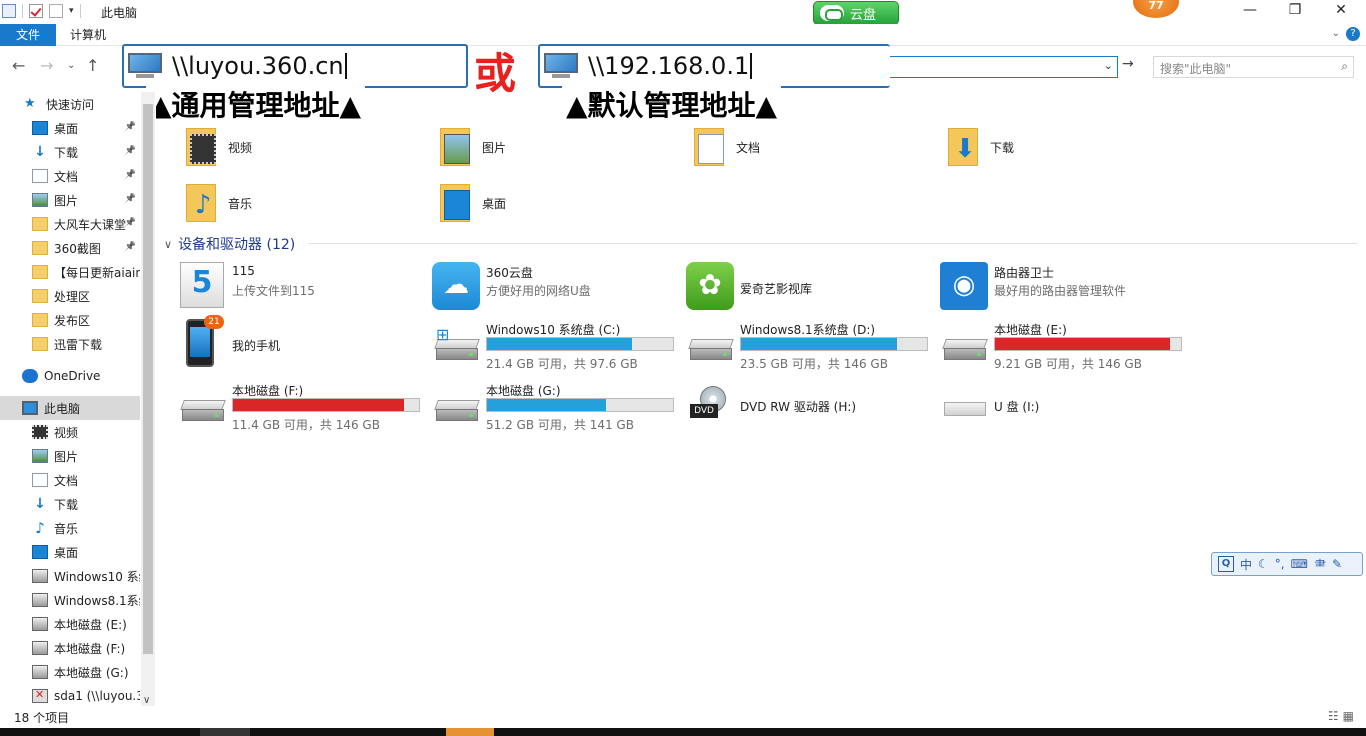 Image resolution: width=1366 pixels, height=736 pixels. I want to click on sidebar-item: 本地磁盘 (F:), so click(70, 648).